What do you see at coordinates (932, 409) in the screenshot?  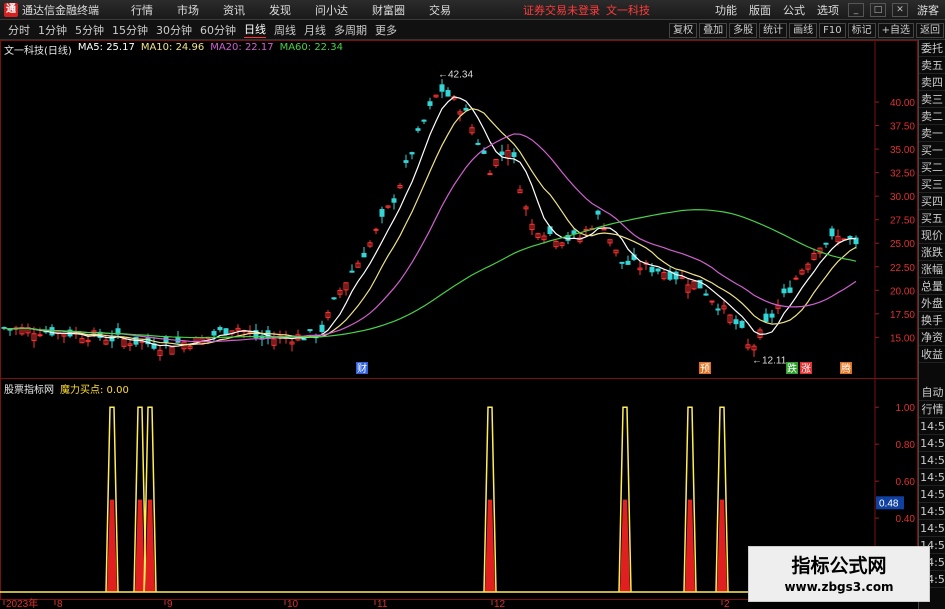 I see `side-sub-item-1: 行情` at bounding box center [932, 409].